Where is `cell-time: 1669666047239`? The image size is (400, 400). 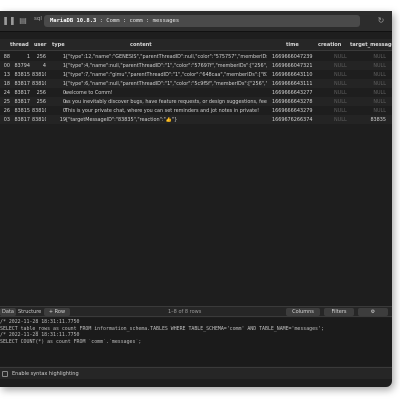
cell-time: 1669666047239 is located at coordinates (302, 57).